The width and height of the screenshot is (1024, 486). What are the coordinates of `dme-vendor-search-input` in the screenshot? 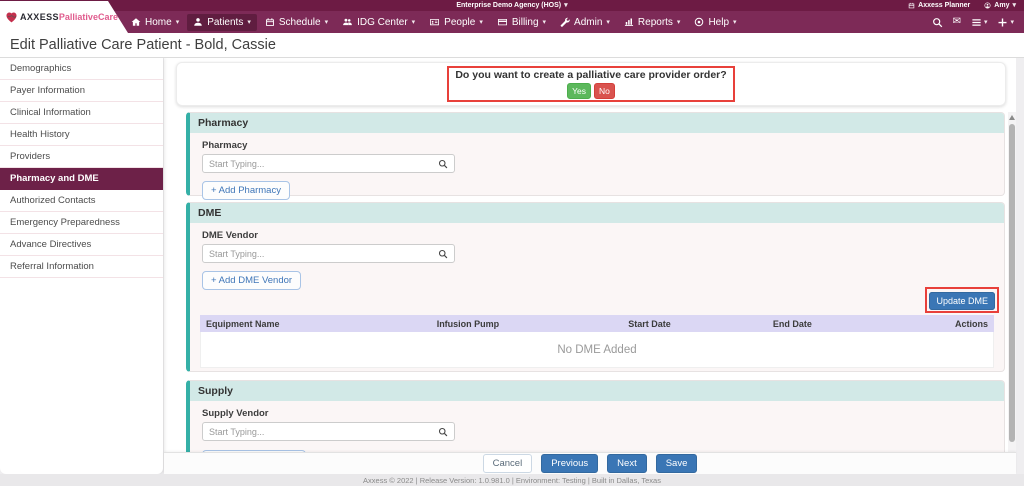 It's located at (320, 253).